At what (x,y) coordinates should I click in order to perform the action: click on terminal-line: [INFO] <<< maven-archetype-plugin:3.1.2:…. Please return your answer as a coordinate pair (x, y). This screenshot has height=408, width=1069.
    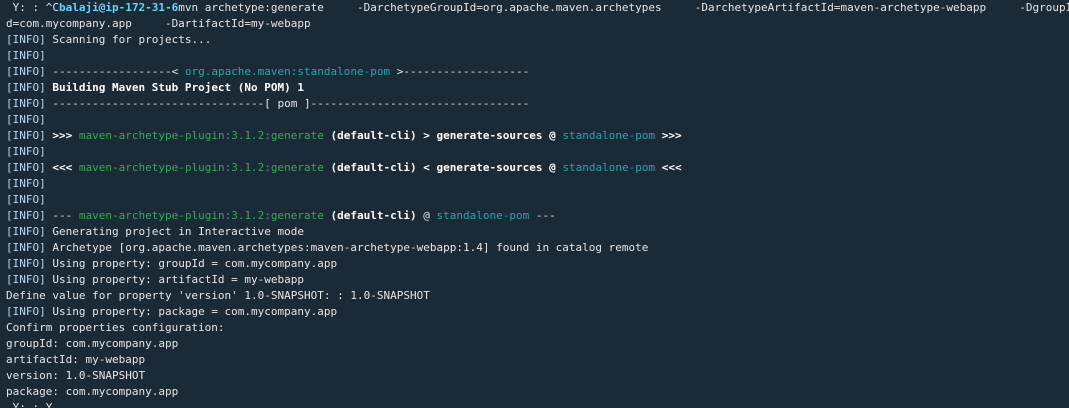
    Looking at the image, I should click on (537, 168).